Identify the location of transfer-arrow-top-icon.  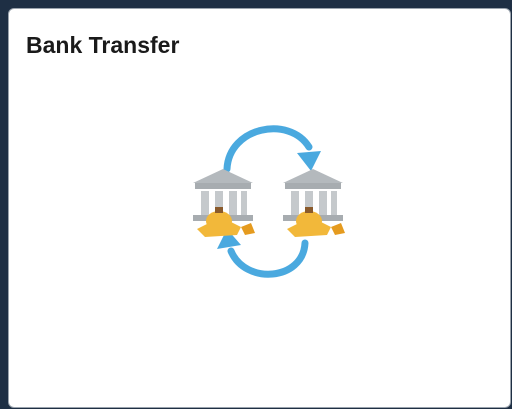
(272, 149).